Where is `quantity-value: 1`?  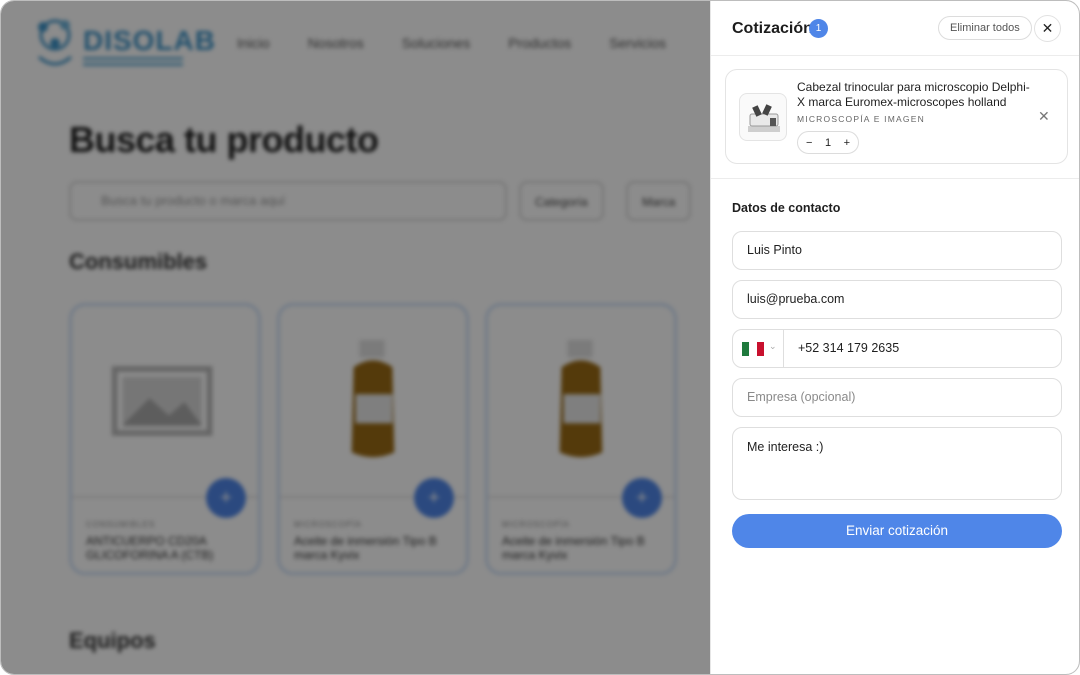
quantity-value: 1 is located at coordinates (828, 142).